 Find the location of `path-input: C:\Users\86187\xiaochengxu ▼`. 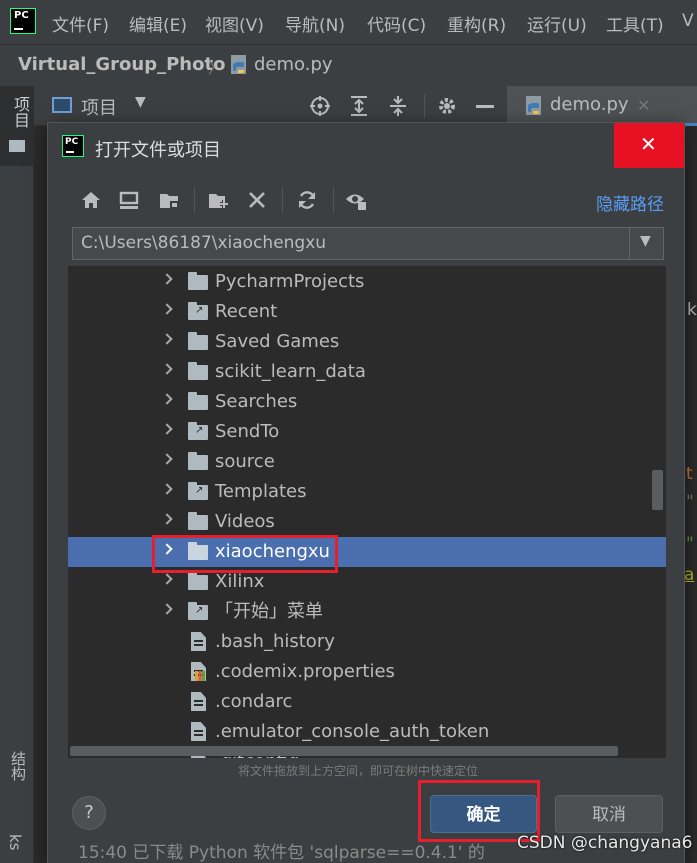

path-input: C:\Users\86187\xiaochengxu ▼ is located at coordinates (368, 243).